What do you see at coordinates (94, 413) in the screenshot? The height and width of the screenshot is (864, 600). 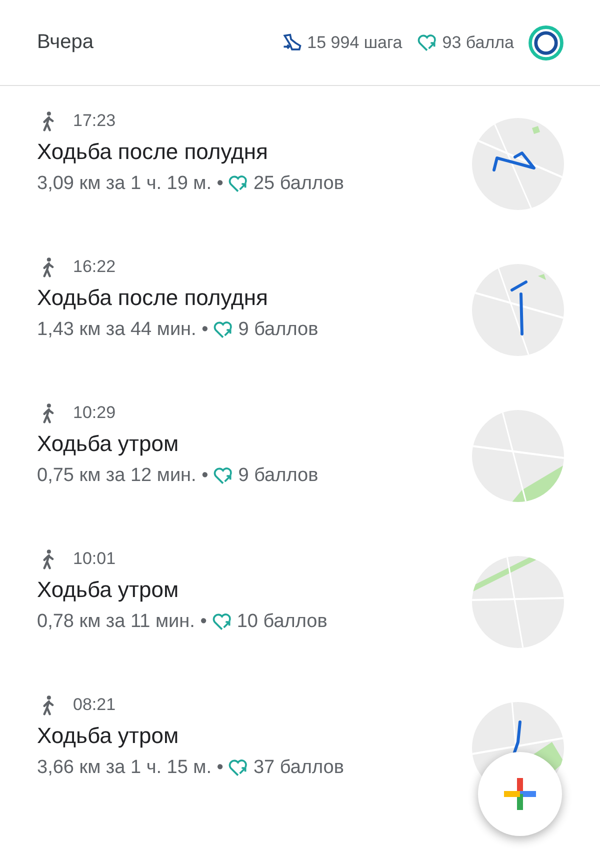 I see `activity-time: 10:29` at bounding box center [94, 413].